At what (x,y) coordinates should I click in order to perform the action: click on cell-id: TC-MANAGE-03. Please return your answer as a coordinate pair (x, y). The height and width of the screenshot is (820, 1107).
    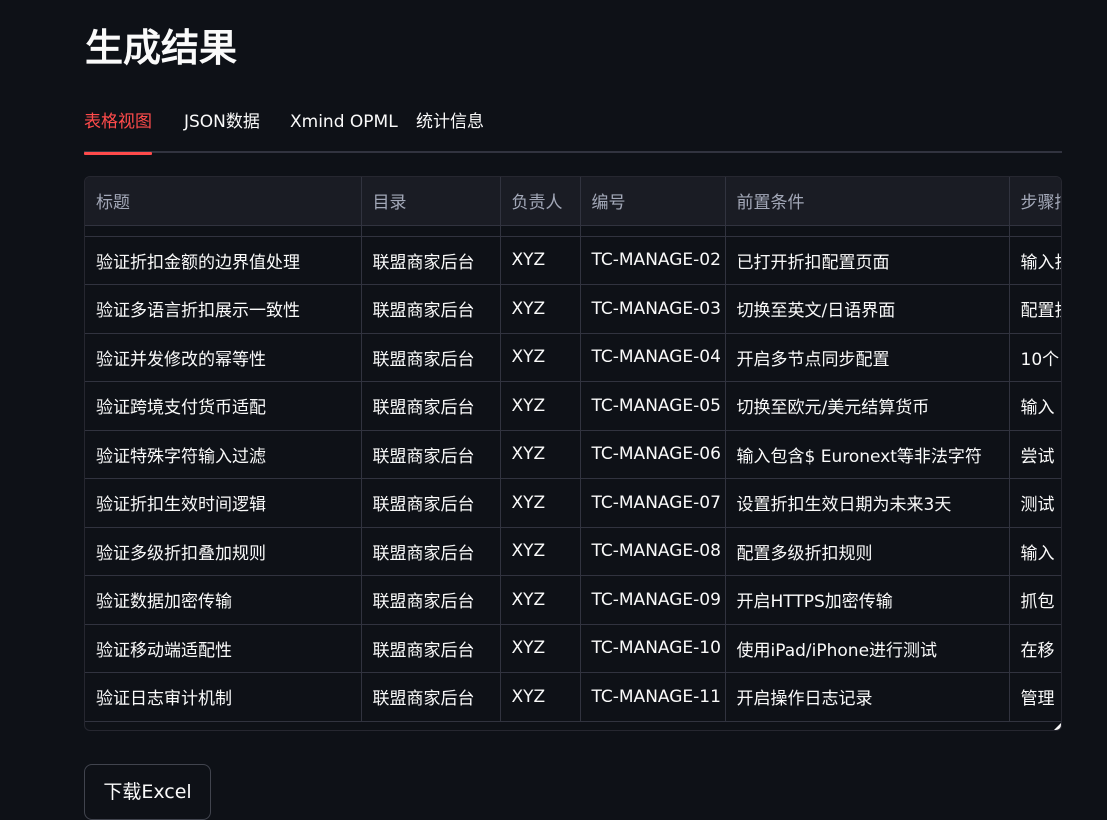
    Looking at the image, I should click on (653, 309).